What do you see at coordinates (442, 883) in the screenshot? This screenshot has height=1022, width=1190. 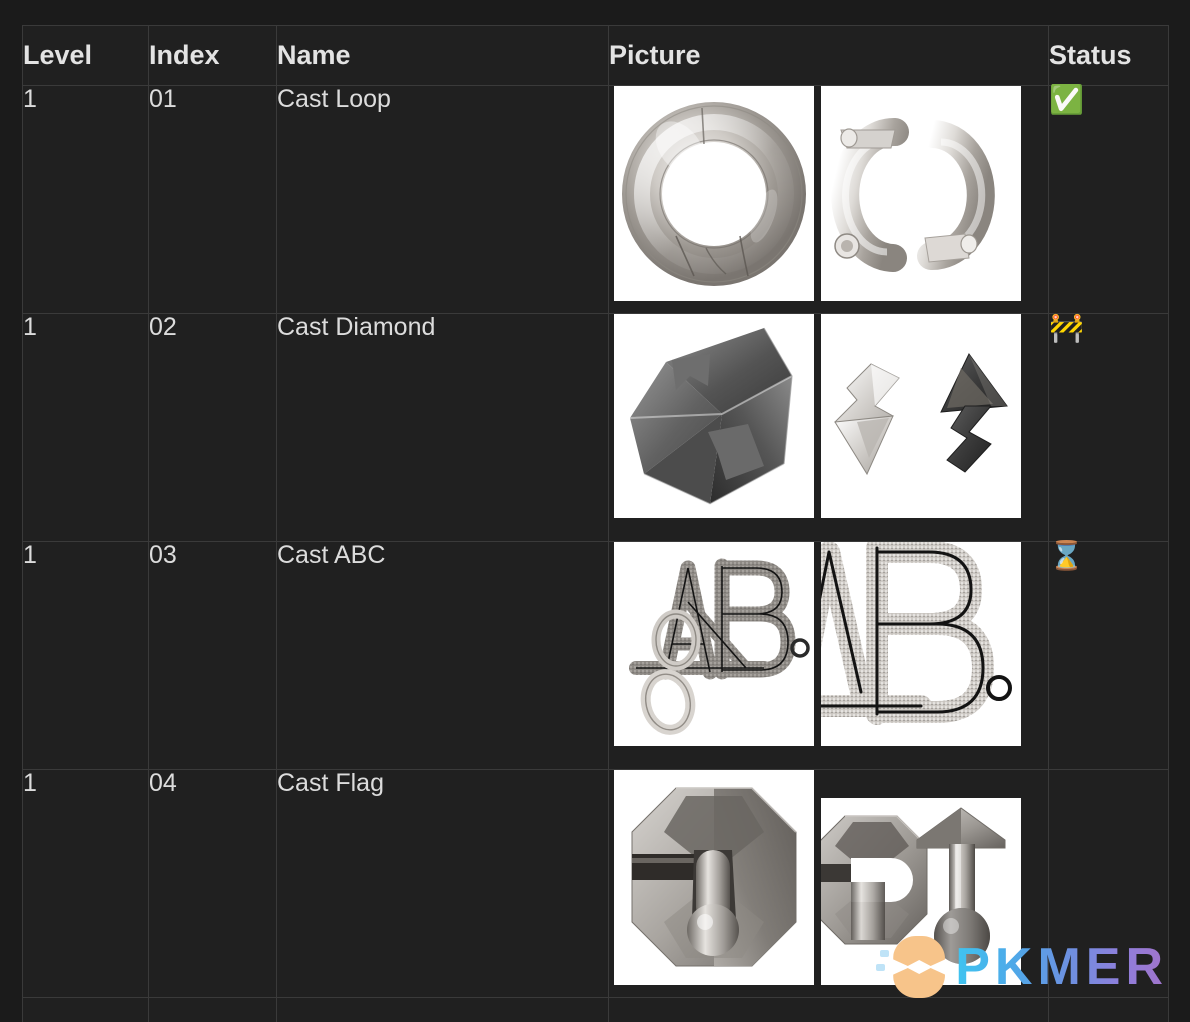 I see `cell-name: Cast Flag` at bounding box center [442, 883].